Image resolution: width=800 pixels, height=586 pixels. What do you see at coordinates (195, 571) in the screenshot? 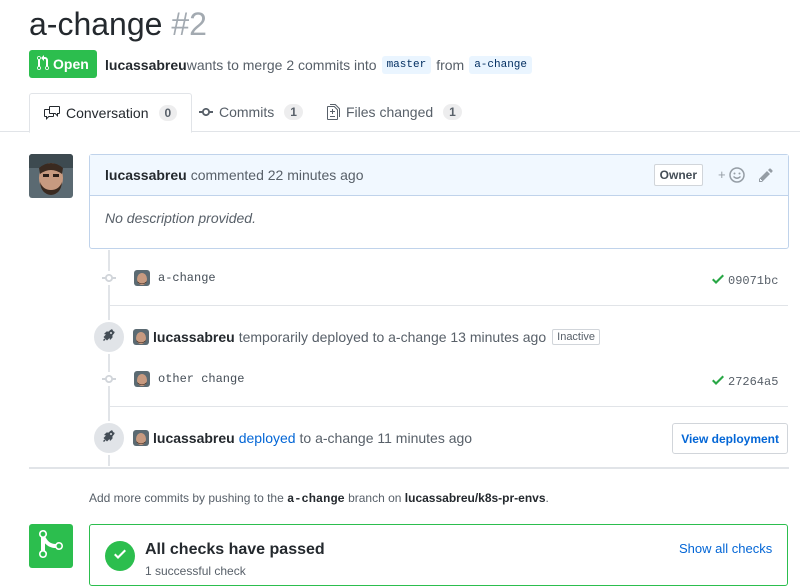
I see `checks-subtitle: 1 successful check` at bounding box center [195, 571].